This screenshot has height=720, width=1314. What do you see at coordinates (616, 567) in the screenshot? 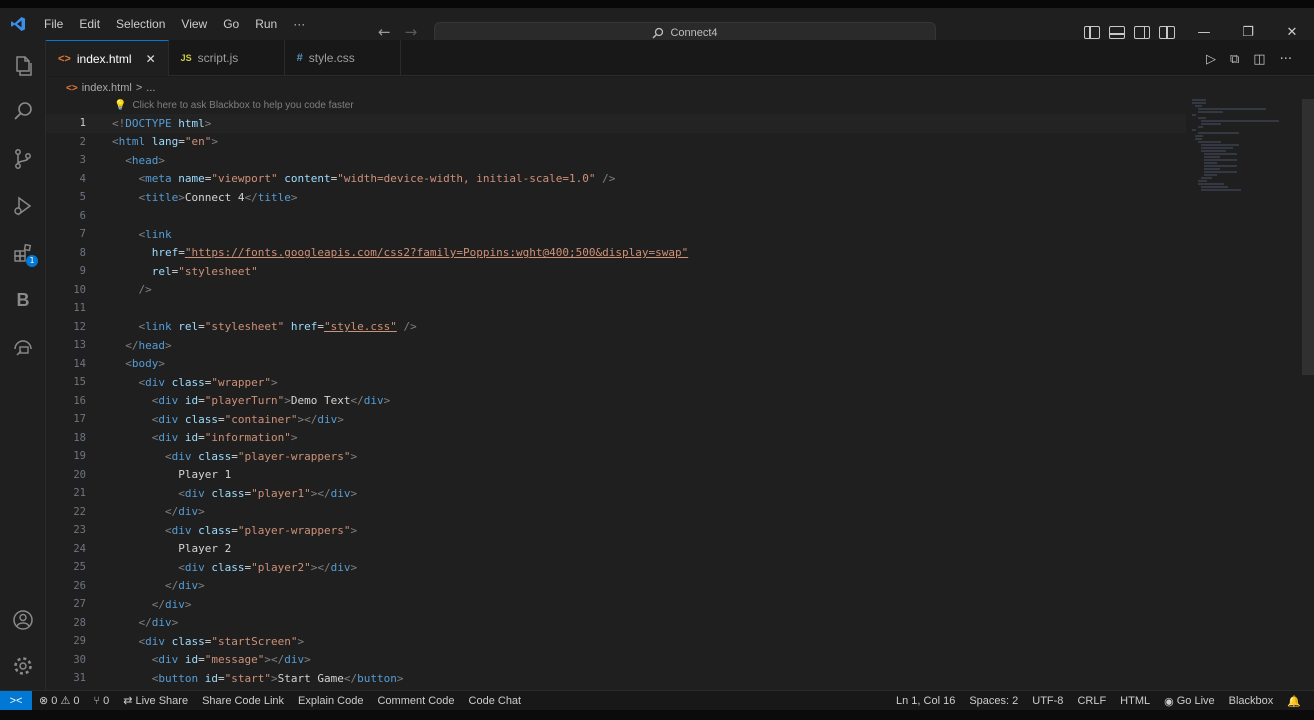
I see `code-line: 25 <div class="player2"></div>` at bounding box center [616, 567].